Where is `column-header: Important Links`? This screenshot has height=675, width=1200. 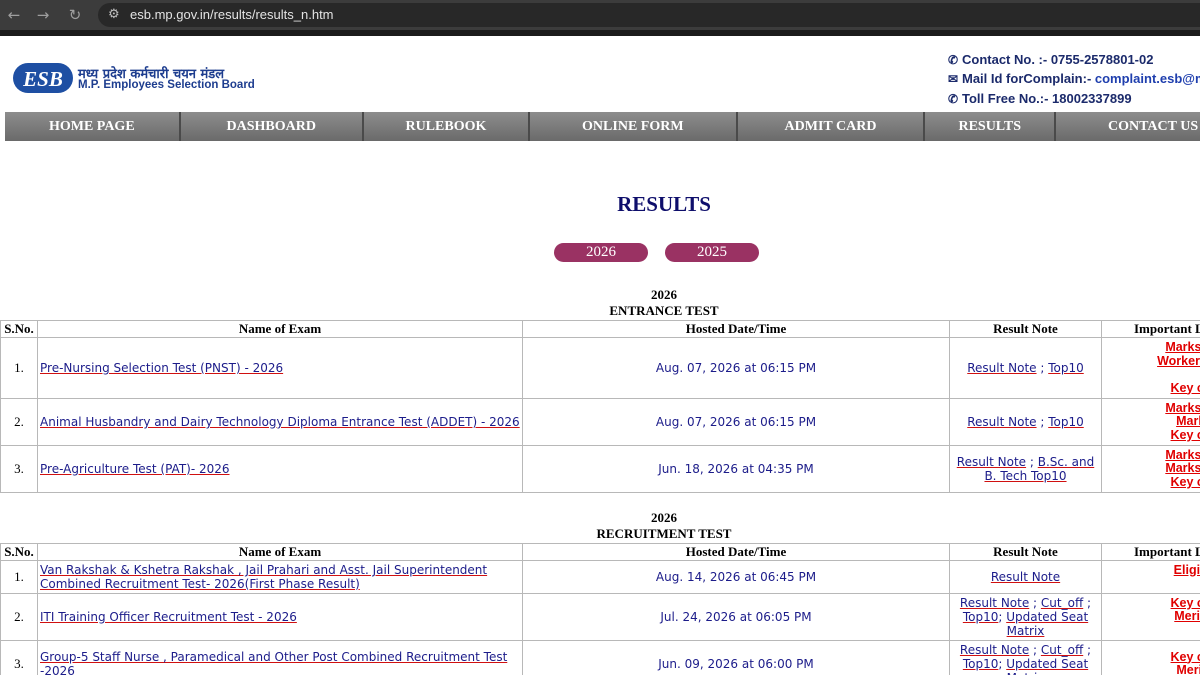 column-header: Important Links is located at coordinates (1150, 329).